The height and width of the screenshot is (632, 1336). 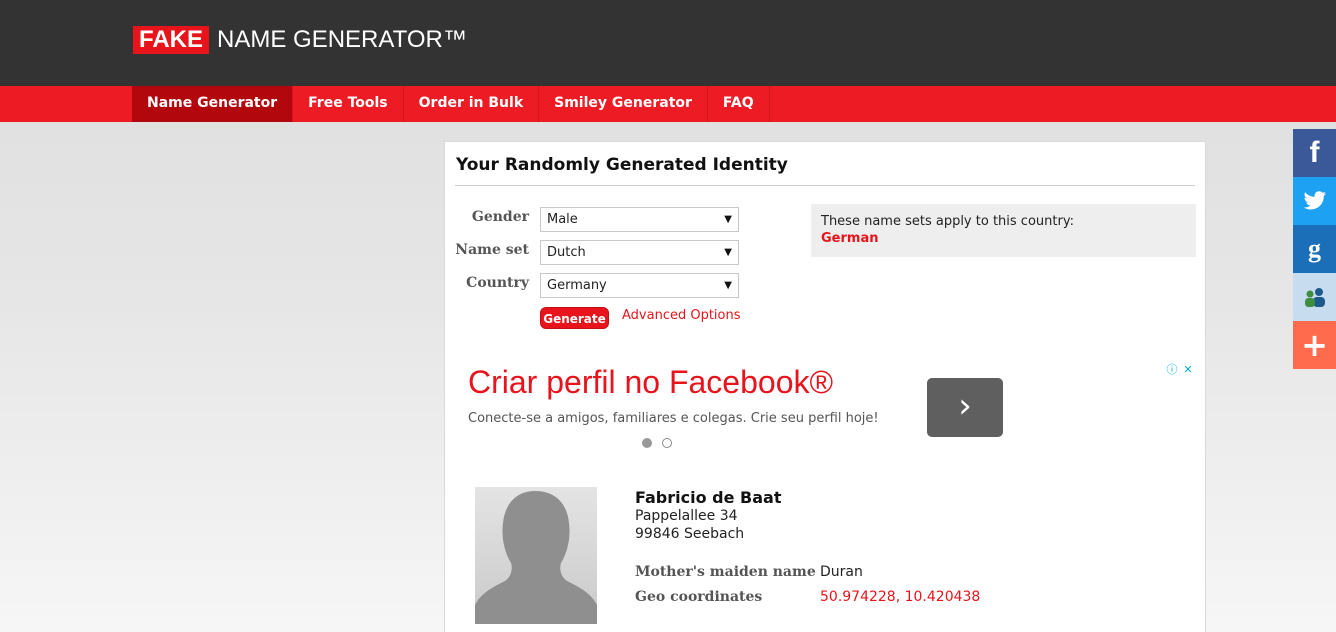 I want to click on person-silhouette-icon, so click(x=536, y=557).